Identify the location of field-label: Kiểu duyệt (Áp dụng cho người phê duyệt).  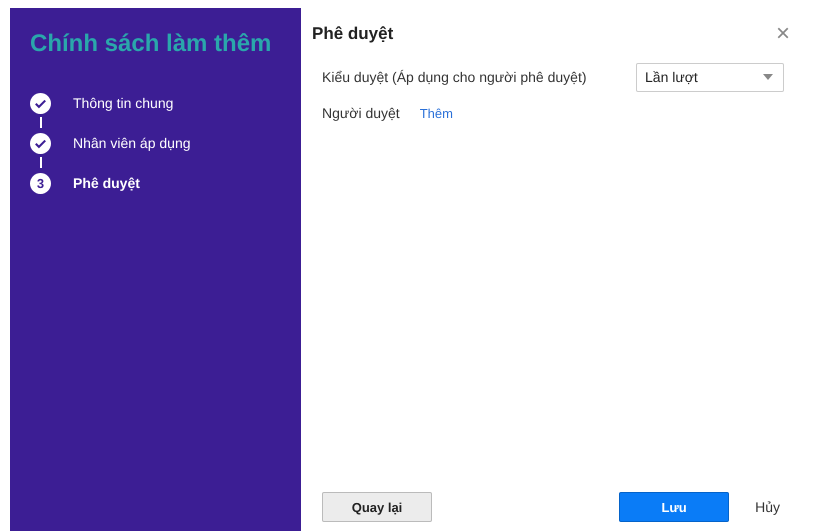
(455, 77).